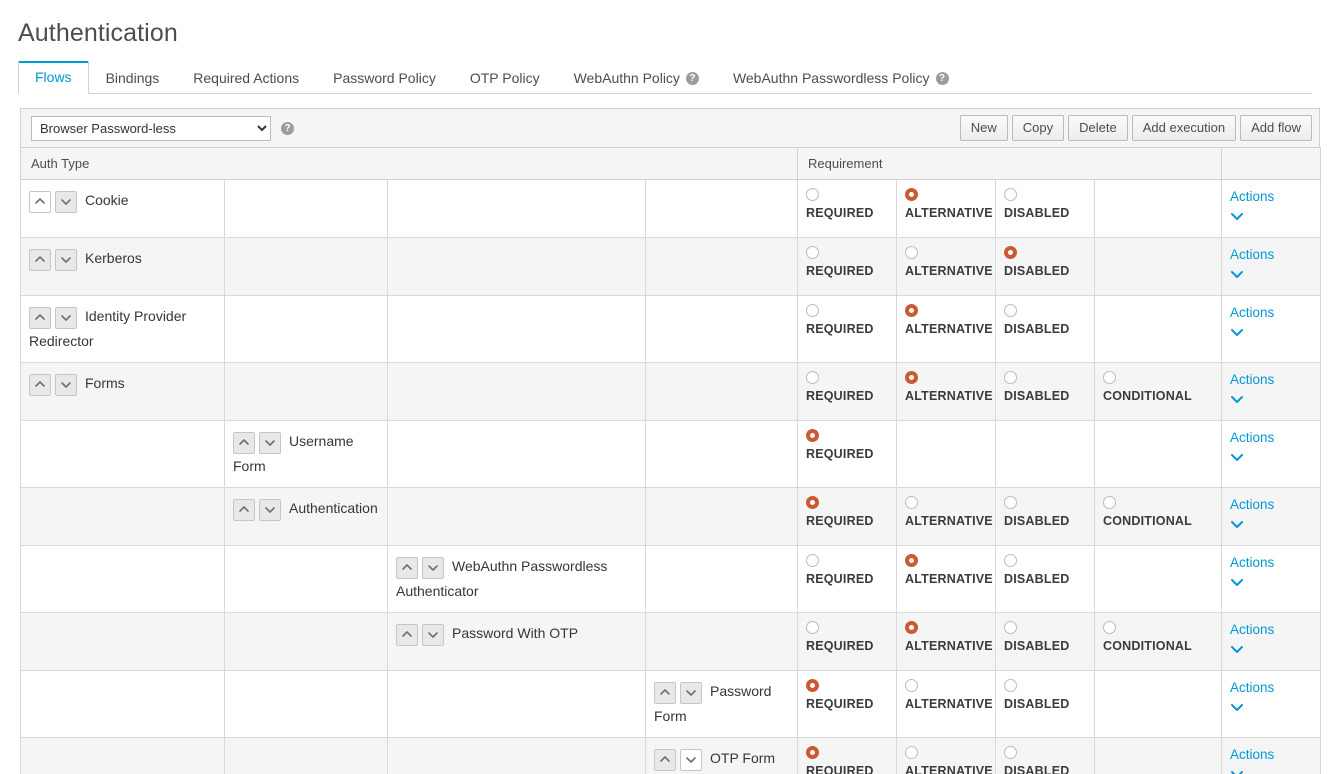 This screenshot has height=774, width=1330. I want to click on requirement-label: ALTERNATIVE, so click(949, 271).